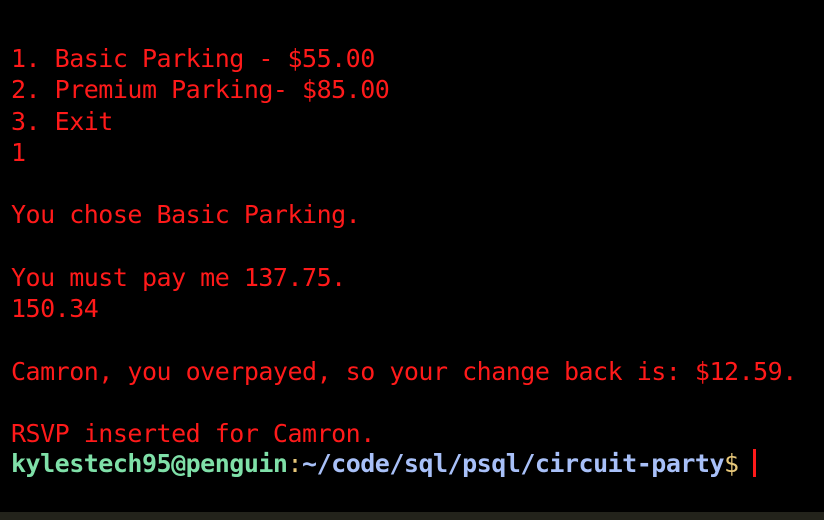 This screenshot has height=520, width=824. Describe the element at coordinates (412, 516) in the screenshot. I see `window-bottom-edge` at that location.